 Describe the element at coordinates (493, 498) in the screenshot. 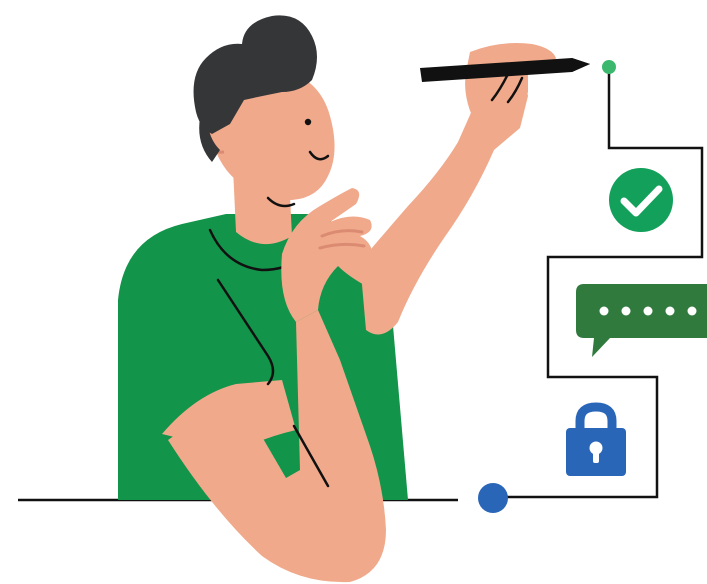

I see `path-end-dot` at that location.